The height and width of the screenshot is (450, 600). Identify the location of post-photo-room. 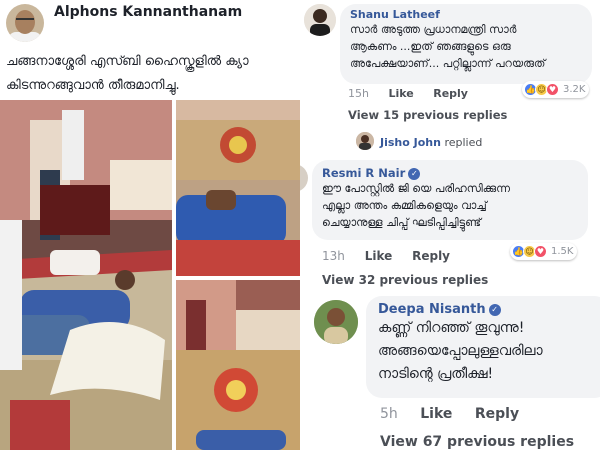
(238, 365).